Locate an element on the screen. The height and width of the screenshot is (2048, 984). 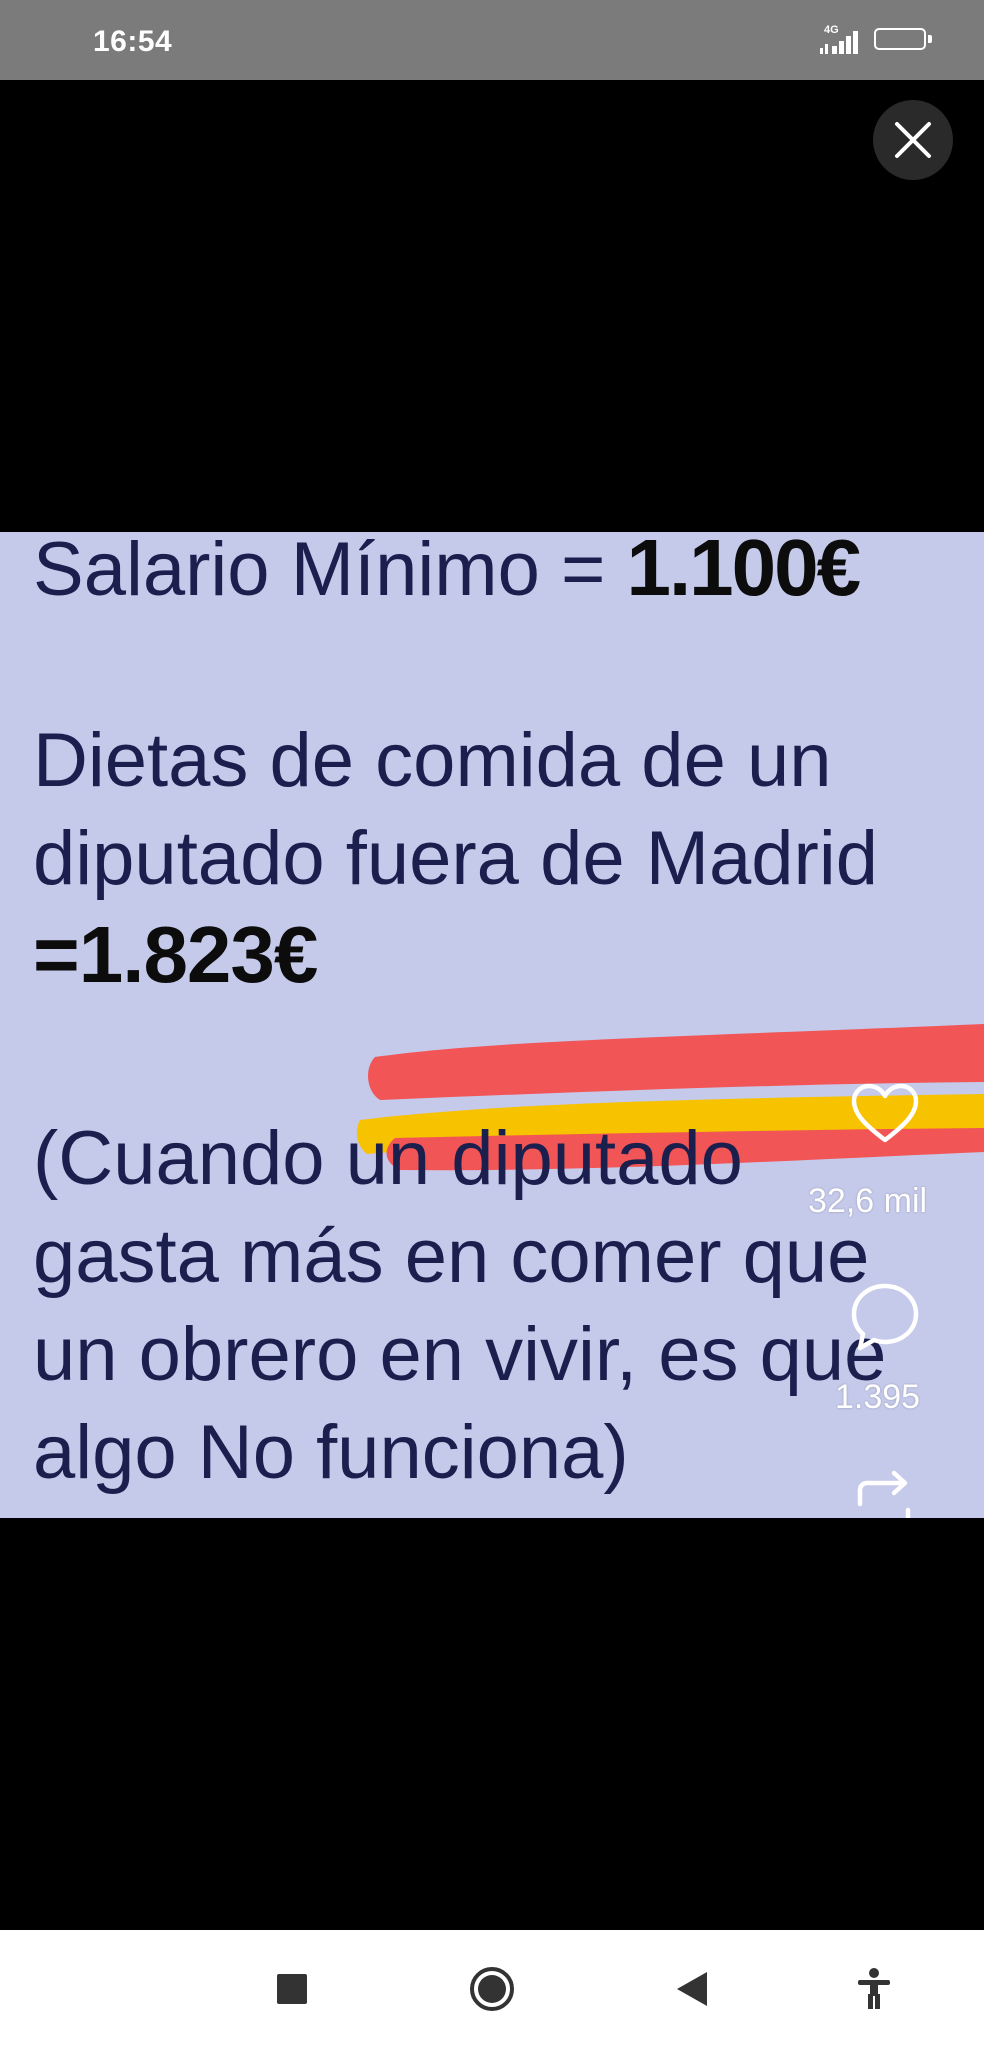
close-button is located at coordinates (913, 140).